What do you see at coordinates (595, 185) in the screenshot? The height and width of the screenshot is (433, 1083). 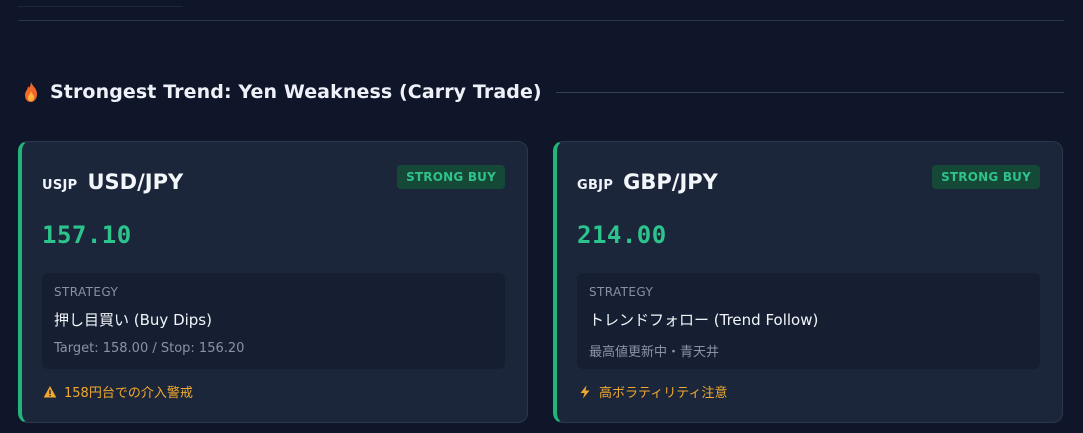 I see `pair-code: GBJP` at bounding box center [595, 185].